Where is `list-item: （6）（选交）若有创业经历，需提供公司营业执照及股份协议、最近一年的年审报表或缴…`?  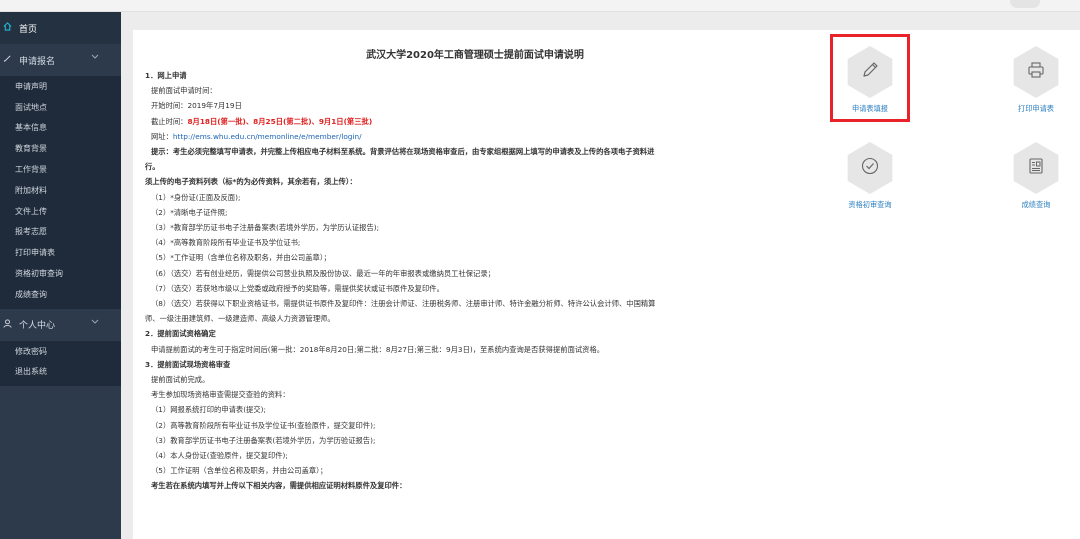
list-item: （6）（选交）若有创业经历，需提供公司营业执照及股份协议、最近一年的年审报表或缴… is located at coordinates (323, 273).